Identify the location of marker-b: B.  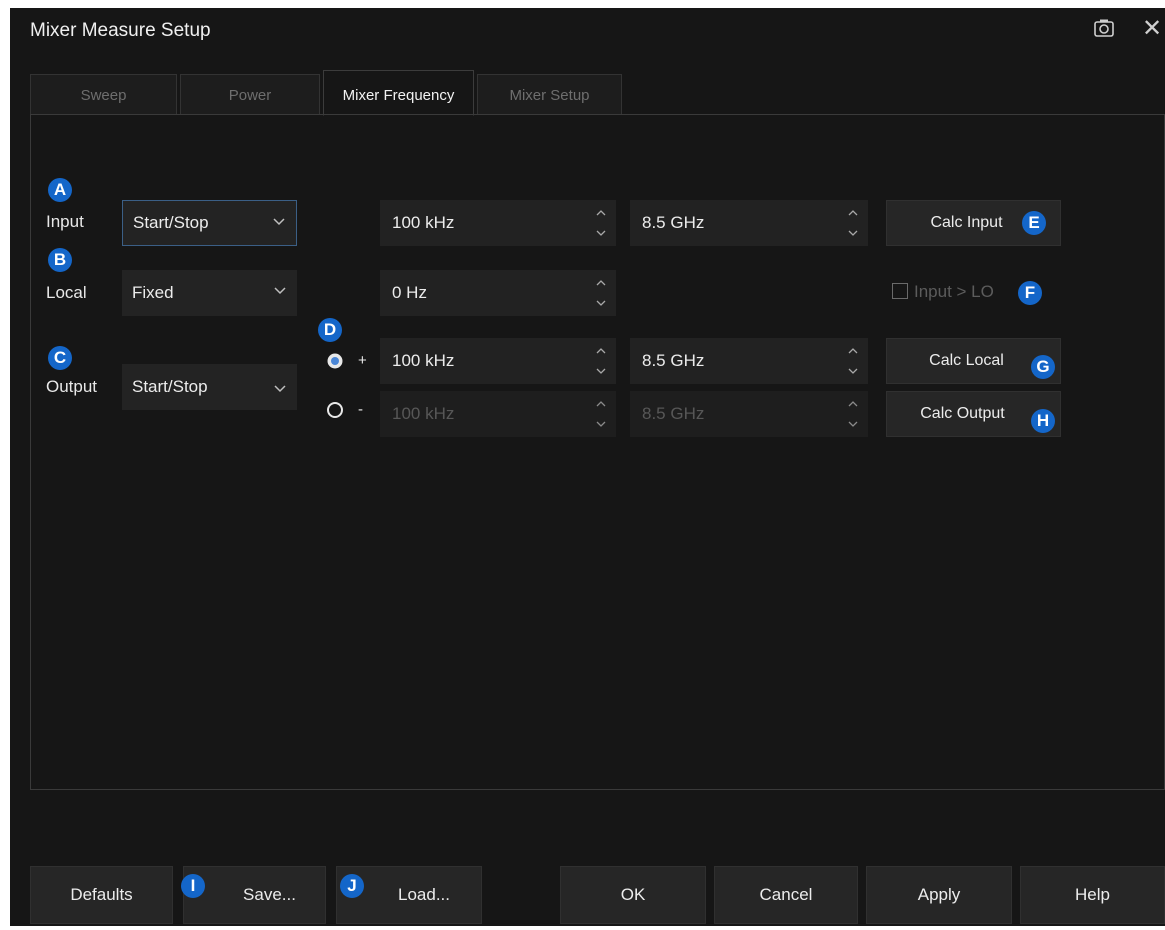
(60, 260).